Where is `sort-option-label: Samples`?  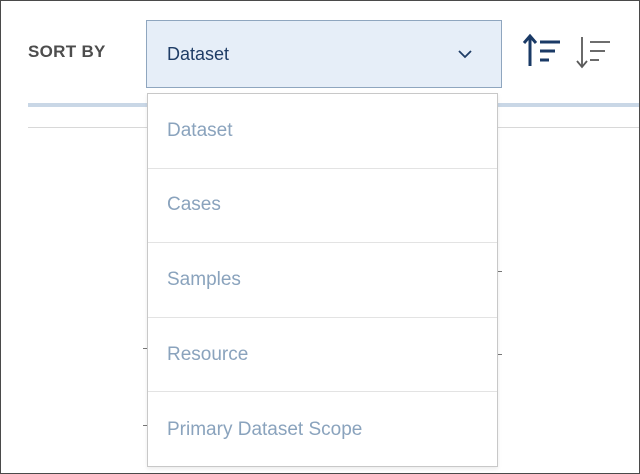
sort-option-label: Samples is located at coordinates (204, 279).